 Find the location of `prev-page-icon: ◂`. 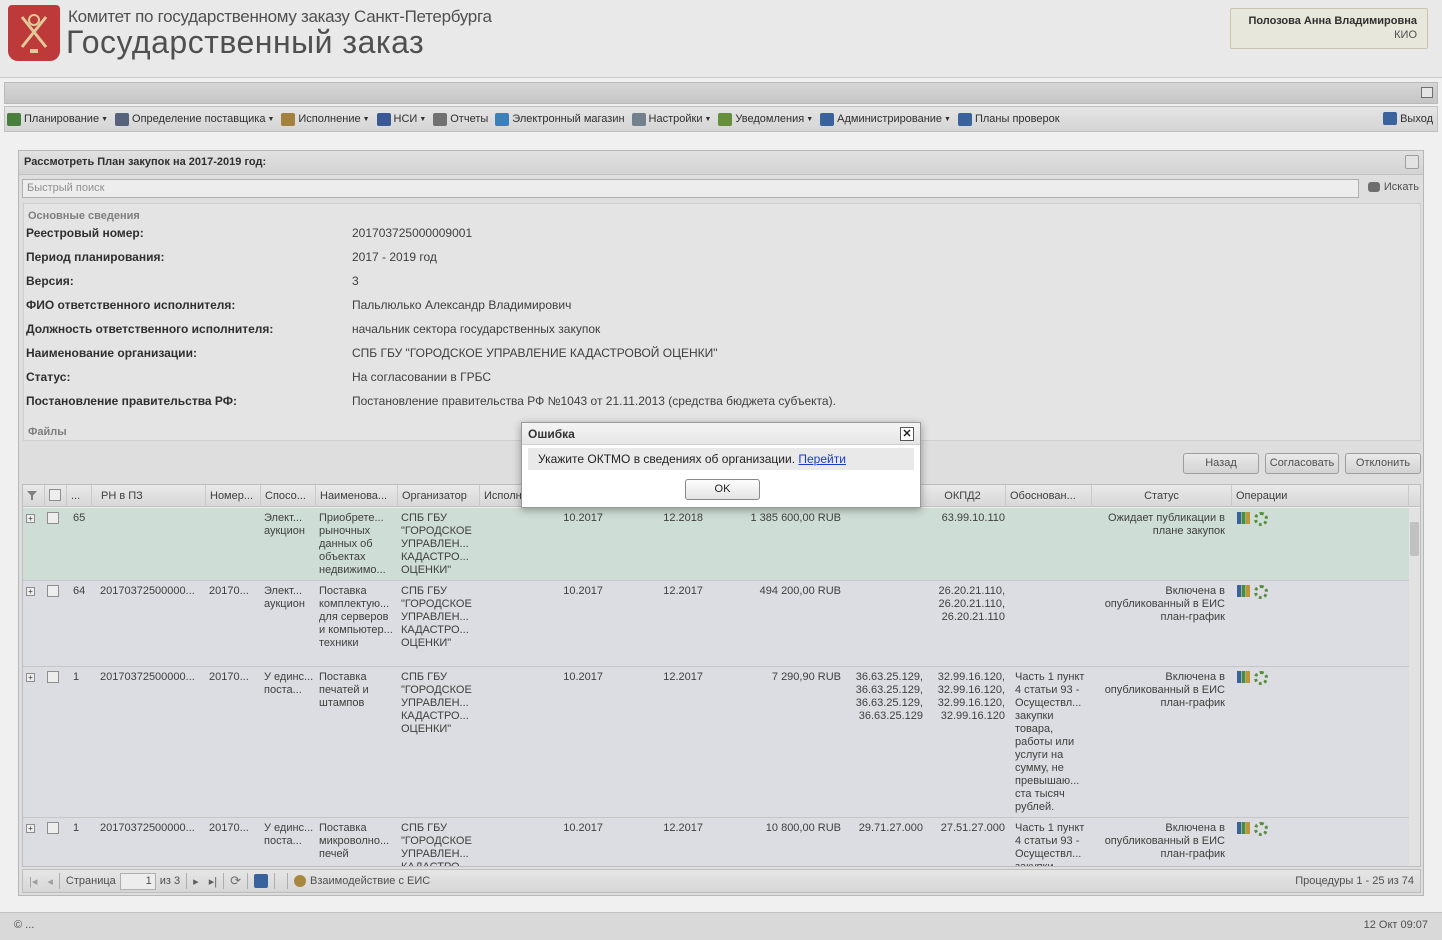

prev-page-icon: ◂ is located at coordinates (50, 881).